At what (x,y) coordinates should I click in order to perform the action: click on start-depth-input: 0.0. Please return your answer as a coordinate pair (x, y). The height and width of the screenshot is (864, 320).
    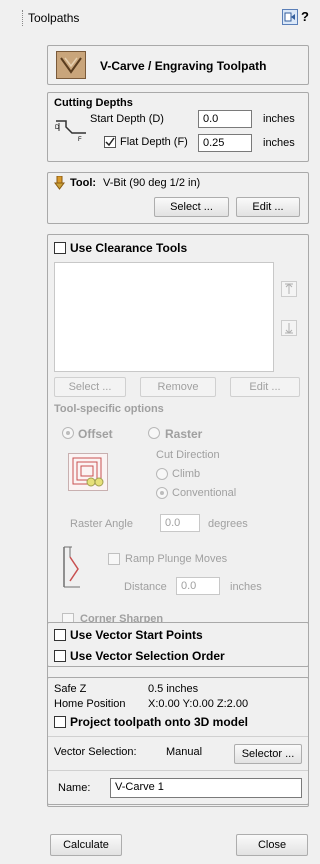
    Looking at the image, I should click on (225, 119).